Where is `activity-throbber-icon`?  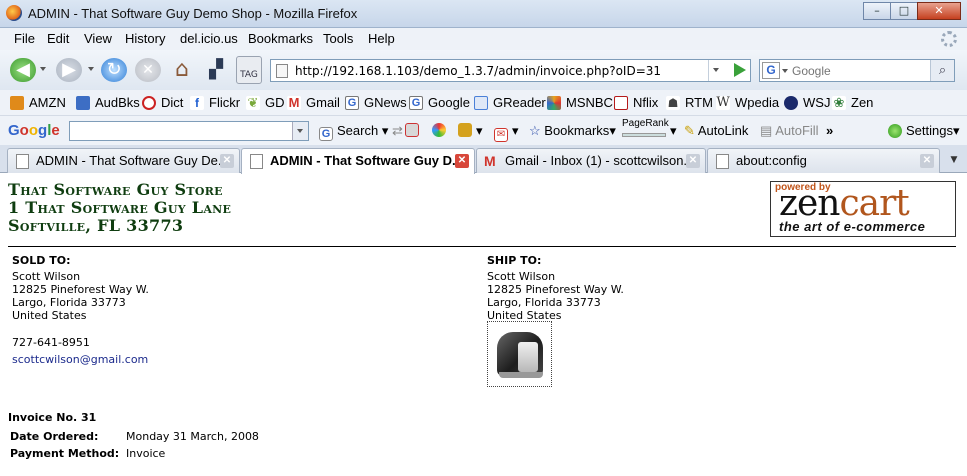 activity-throbber-icon is located at coordinates (949, 39).